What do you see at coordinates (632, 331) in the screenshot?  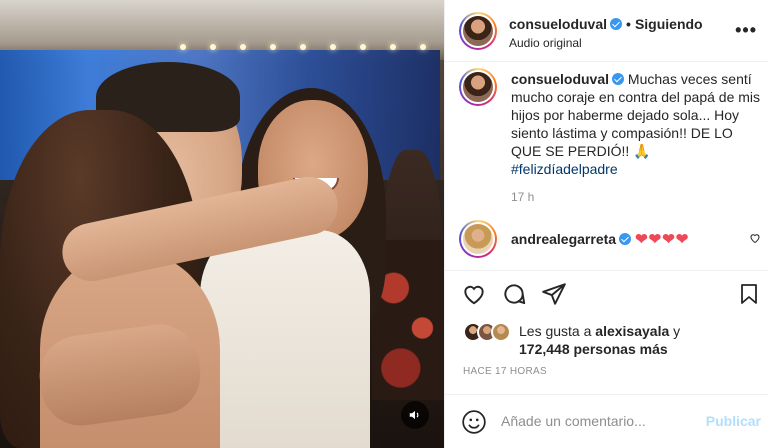 I see `first-liker: alexisayala` at bounding box center [632, 331].